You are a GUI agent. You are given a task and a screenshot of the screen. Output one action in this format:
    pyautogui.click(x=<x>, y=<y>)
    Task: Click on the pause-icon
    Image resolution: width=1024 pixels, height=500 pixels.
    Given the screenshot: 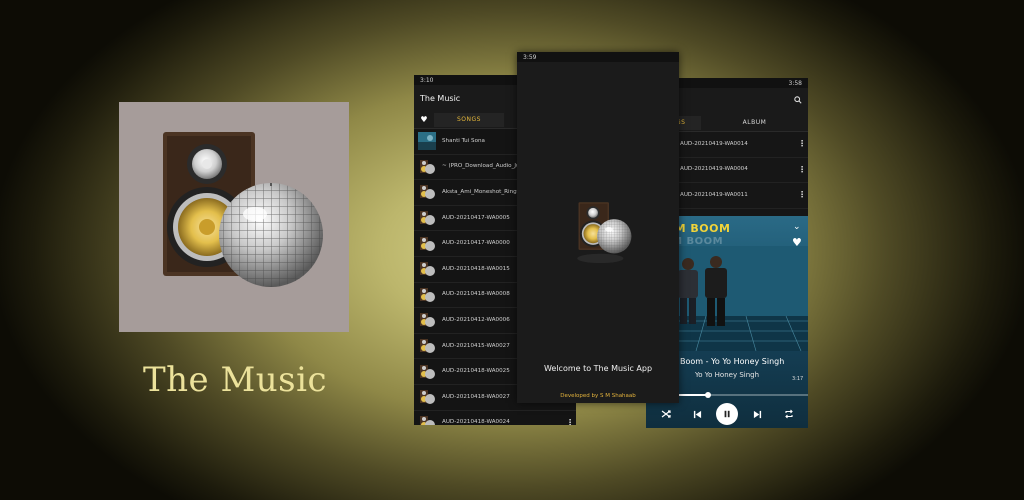 What is the action you would take?
    pyautogui.click(x=727, y=414)
    